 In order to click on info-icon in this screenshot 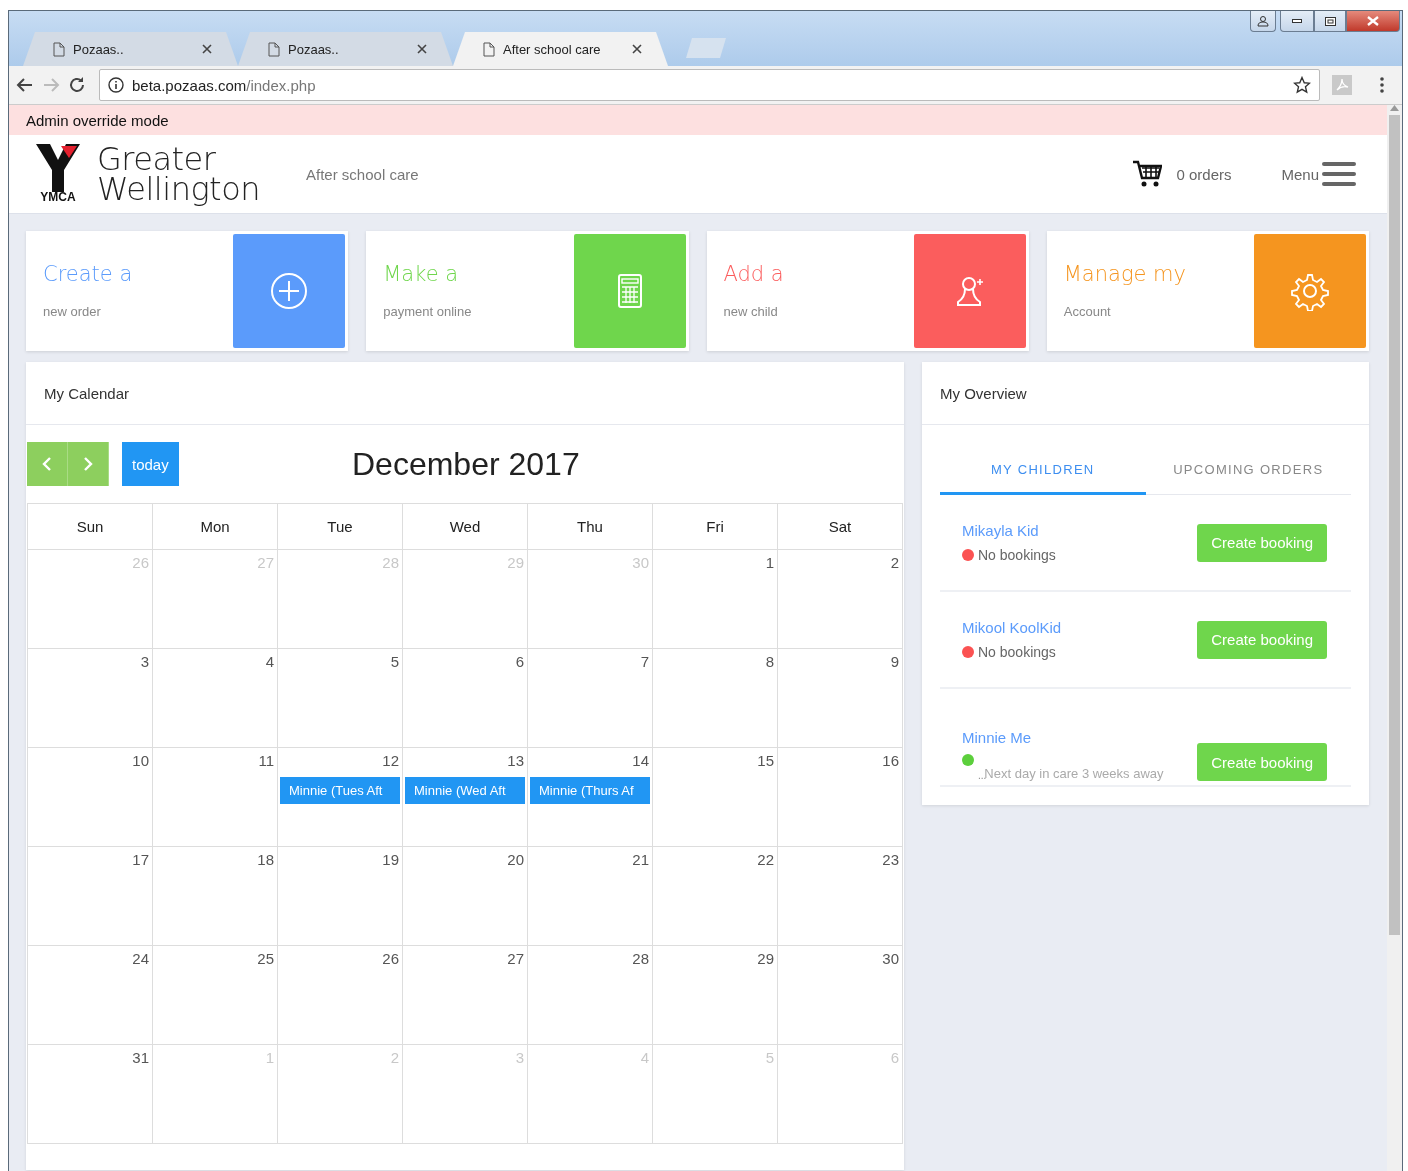, I will do `click(116, 85)`.